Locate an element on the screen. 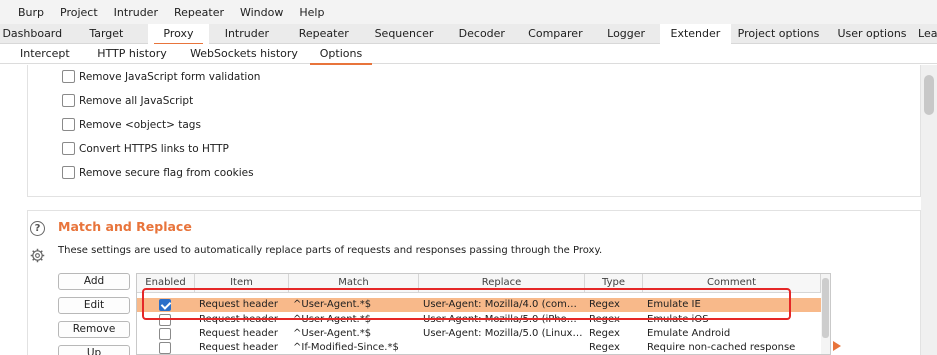 This screenshot has width=937, height=355. table-scrollbar is located at coordinates (825, 314).